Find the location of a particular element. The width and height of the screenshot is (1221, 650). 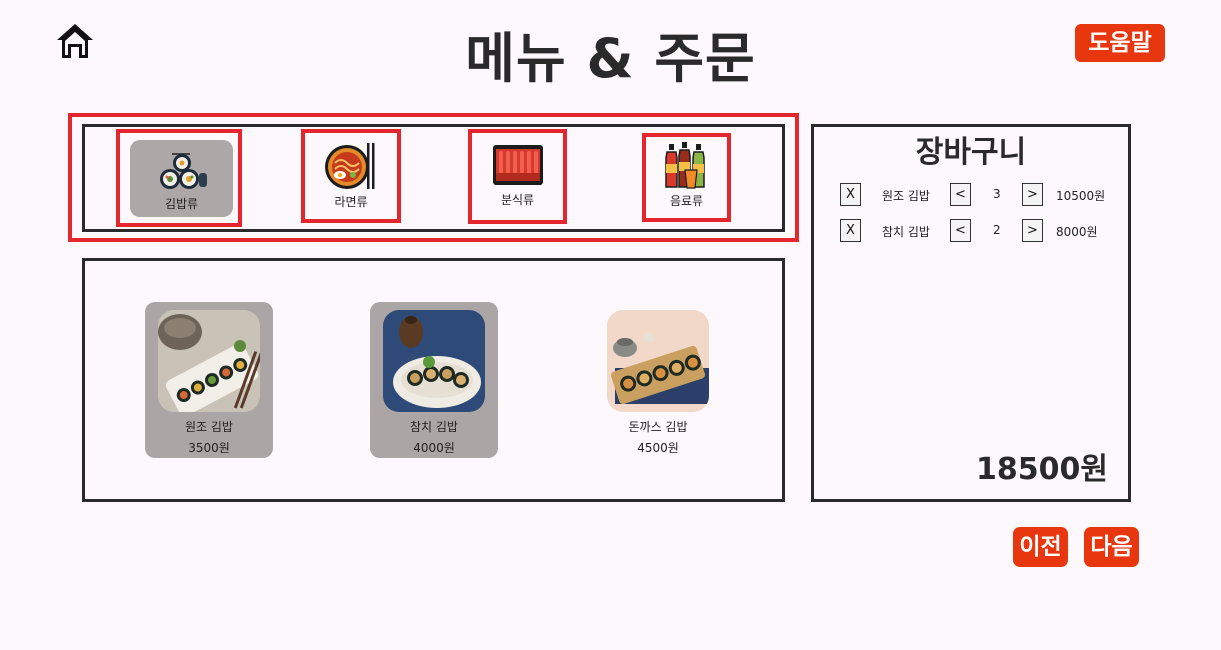

cart-item-subtotal: 8000원 is located at coordinates (1077, 232).